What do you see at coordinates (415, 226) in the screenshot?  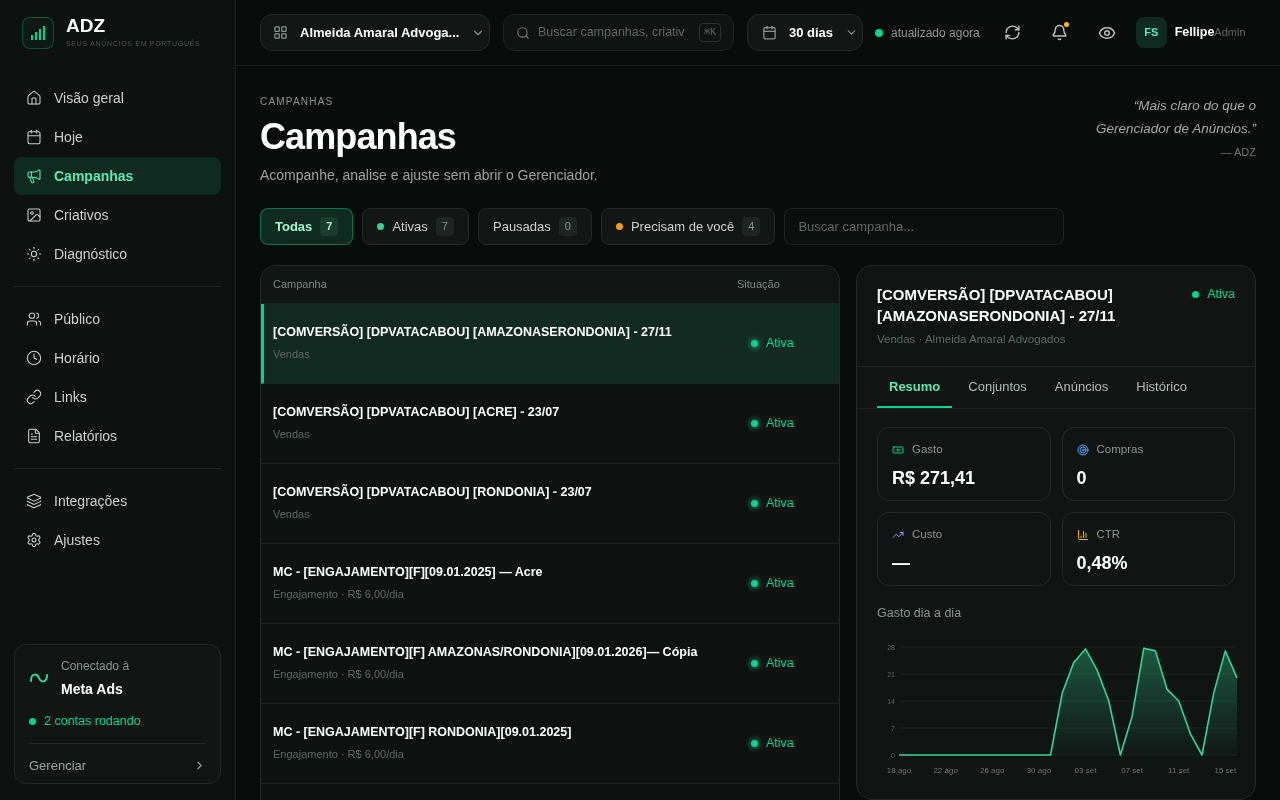 I see `filter-chip: Ativas 7` at bounding box center [415, 226].